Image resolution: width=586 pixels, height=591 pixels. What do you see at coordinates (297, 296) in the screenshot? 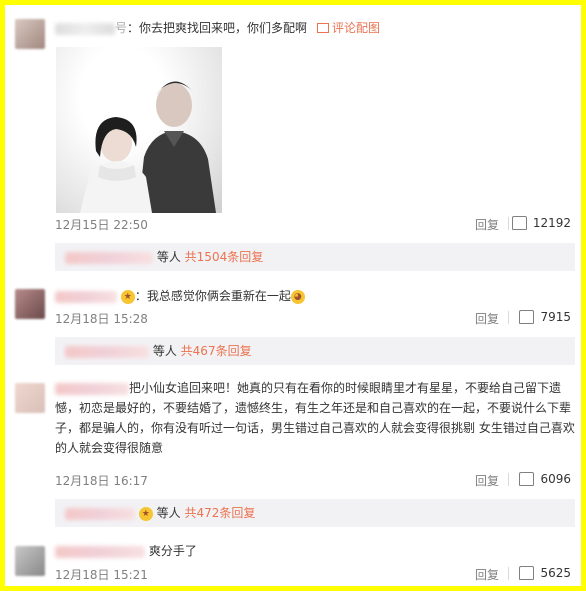
I see `laugh-emoji-icon: ◕` at bounding box center [297, 296].